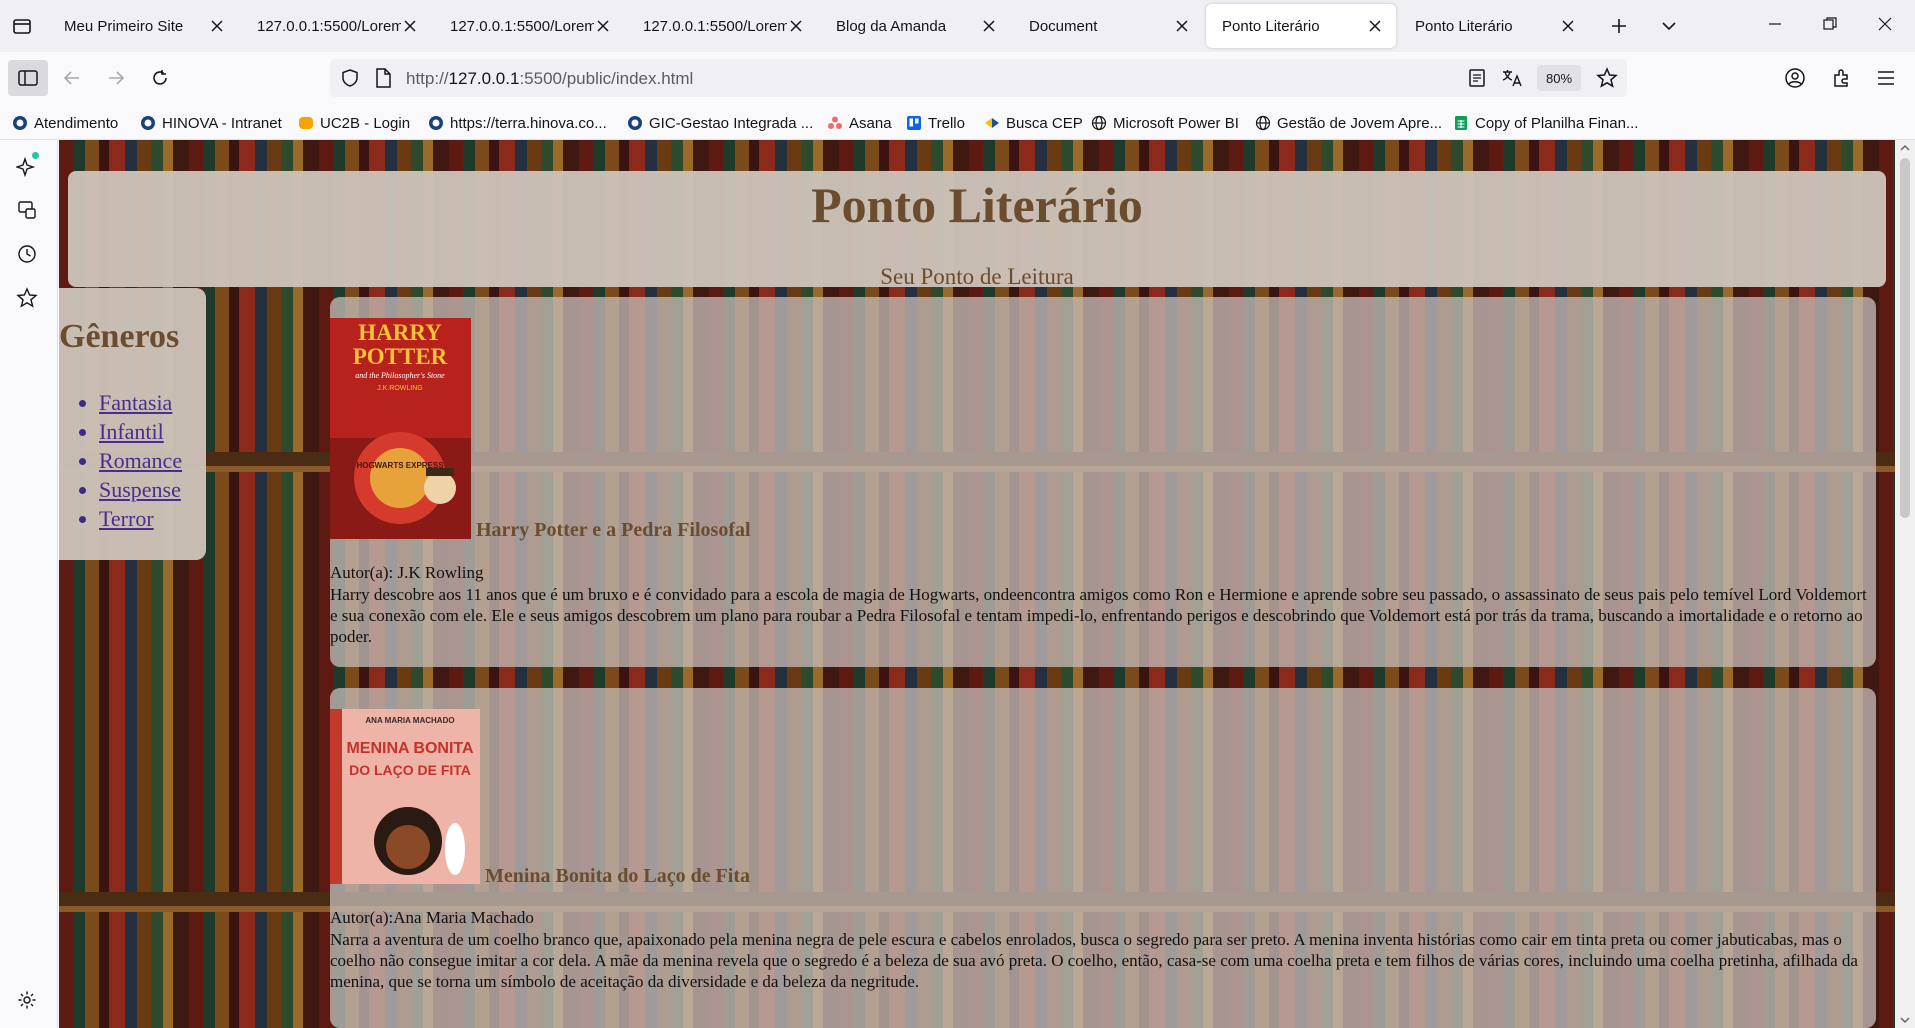 The height and width of the screenshot is (1028, 1915). Describe the element at coordinates (160, 78) in the screenshot. I see `reload-button` at that location.